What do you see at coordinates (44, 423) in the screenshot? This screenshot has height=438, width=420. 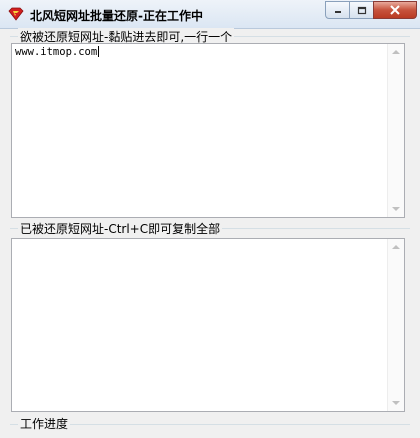 I see `progress-group-label: 工作进度` at bounding box center [44, 423].